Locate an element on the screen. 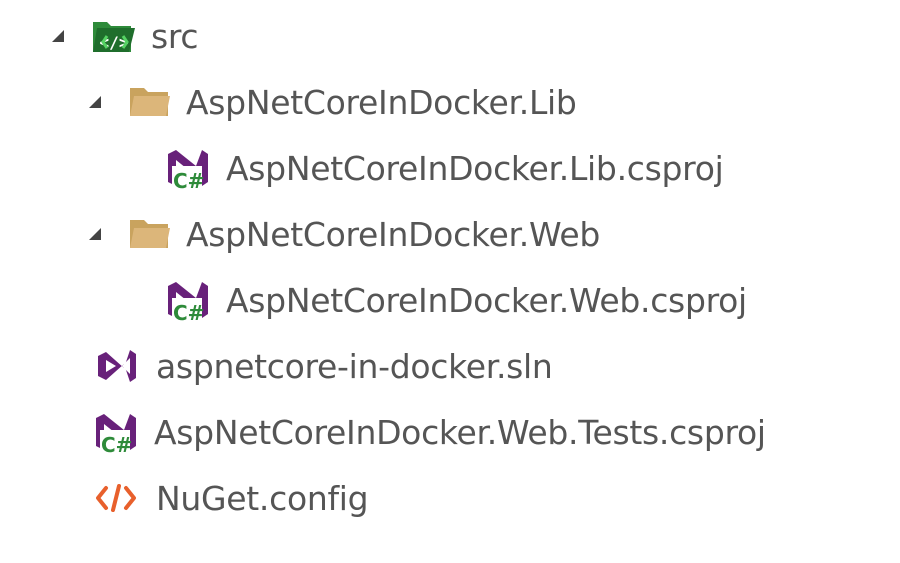  tree-item-web-folder: AspNetCoreInDocker.Web is located at coordinates (300, 234).